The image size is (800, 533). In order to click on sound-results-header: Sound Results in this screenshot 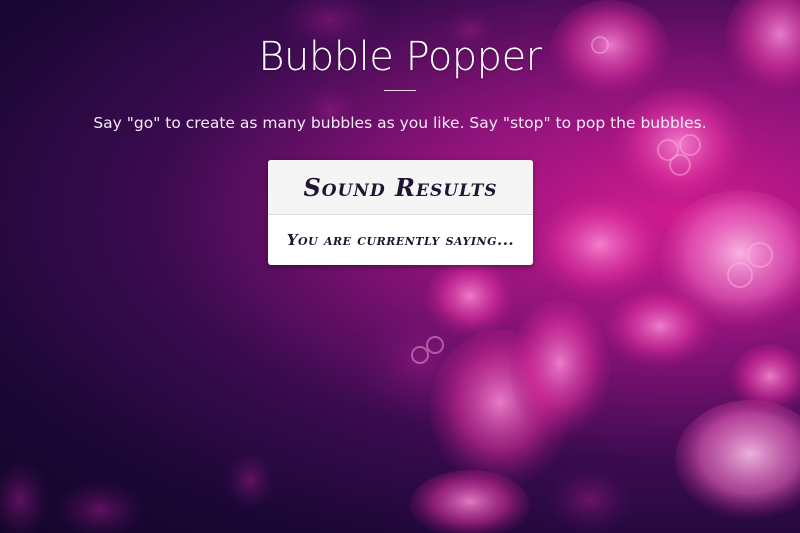, I will do `click(400, 187)`.